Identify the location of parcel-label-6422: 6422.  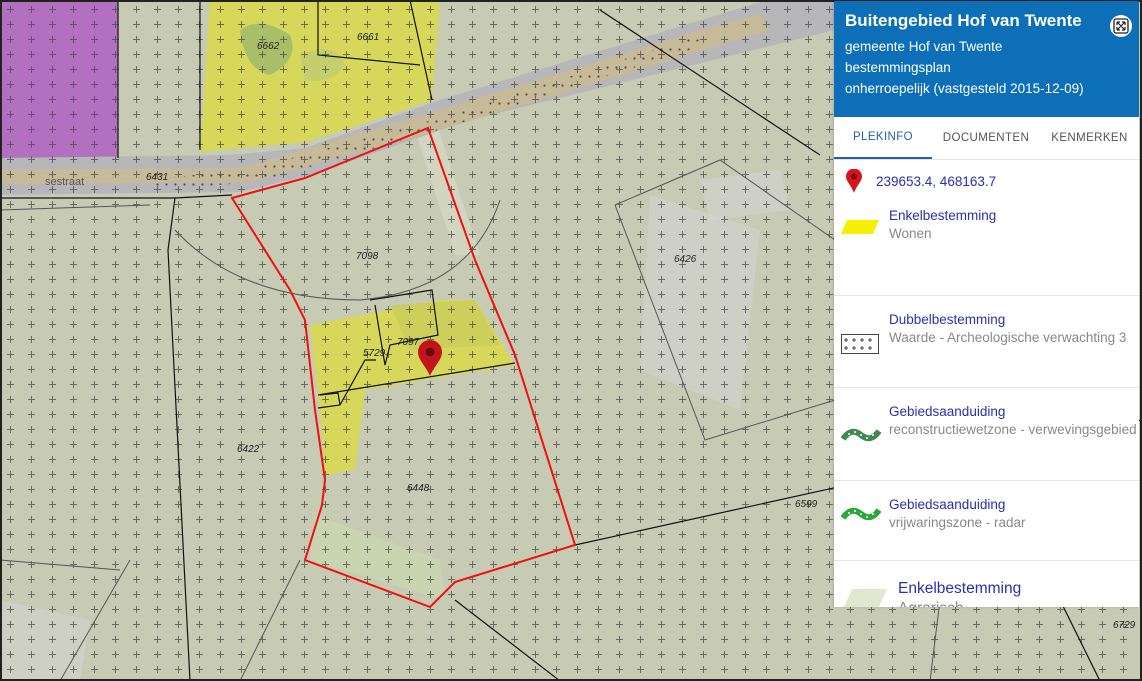
(248, 449).